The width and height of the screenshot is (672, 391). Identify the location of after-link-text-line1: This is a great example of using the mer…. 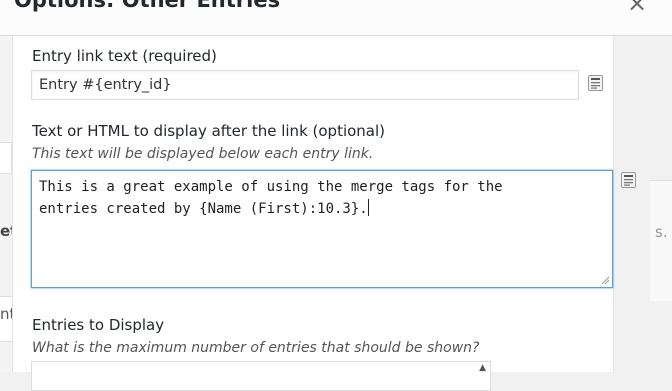
(271, 187).